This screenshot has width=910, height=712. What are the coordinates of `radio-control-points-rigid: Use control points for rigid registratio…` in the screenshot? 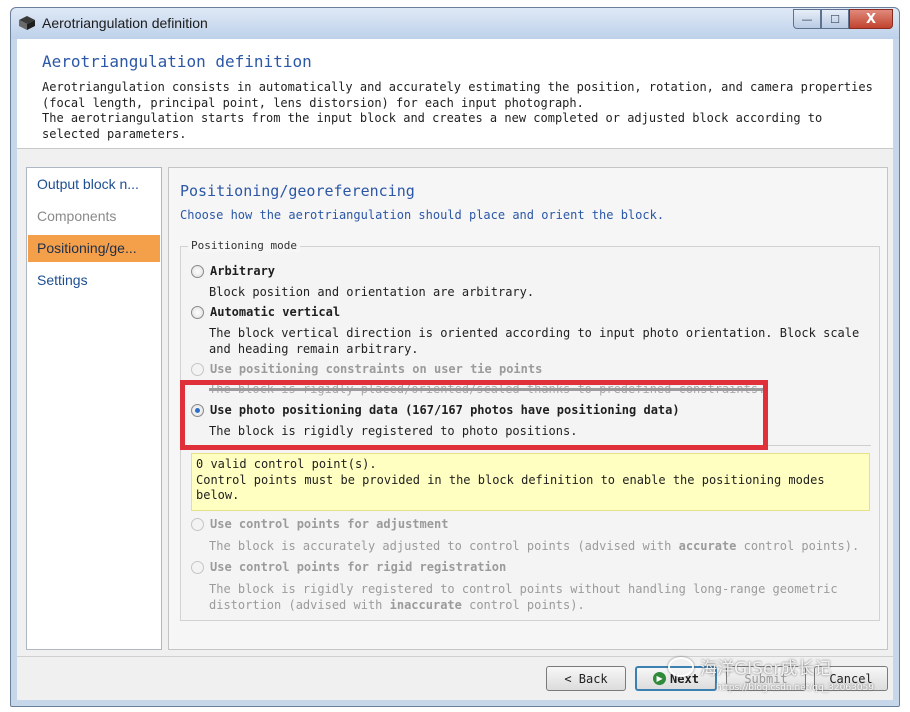 It's located at (348, 567).